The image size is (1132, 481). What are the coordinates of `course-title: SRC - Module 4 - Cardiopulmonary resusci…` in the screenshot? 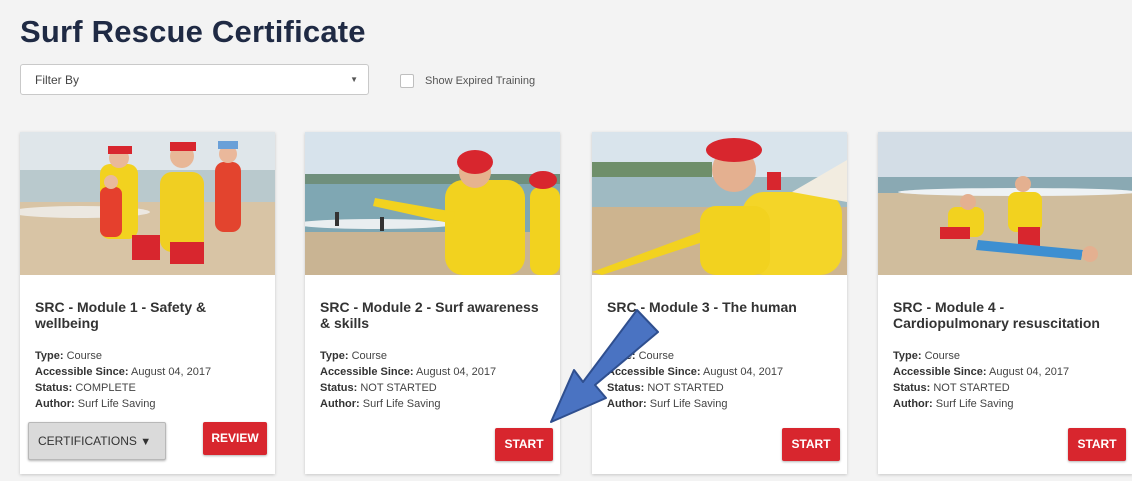 It's located at (1007, 315).